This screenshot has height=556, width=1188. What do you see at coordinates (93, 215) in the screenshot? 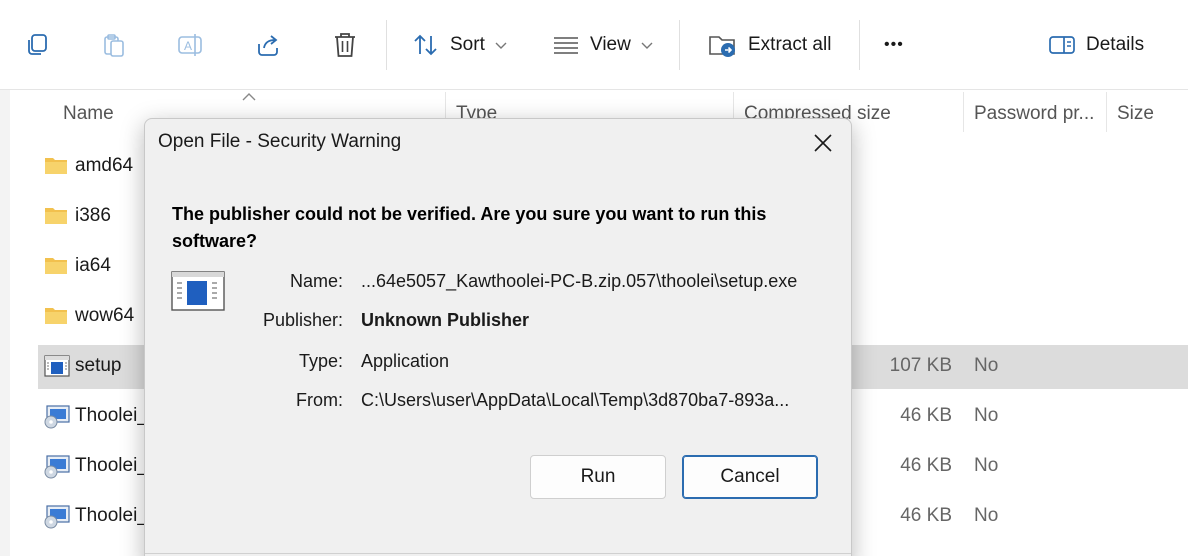
I see `file-name: i386` at bounding box center [93, 215].